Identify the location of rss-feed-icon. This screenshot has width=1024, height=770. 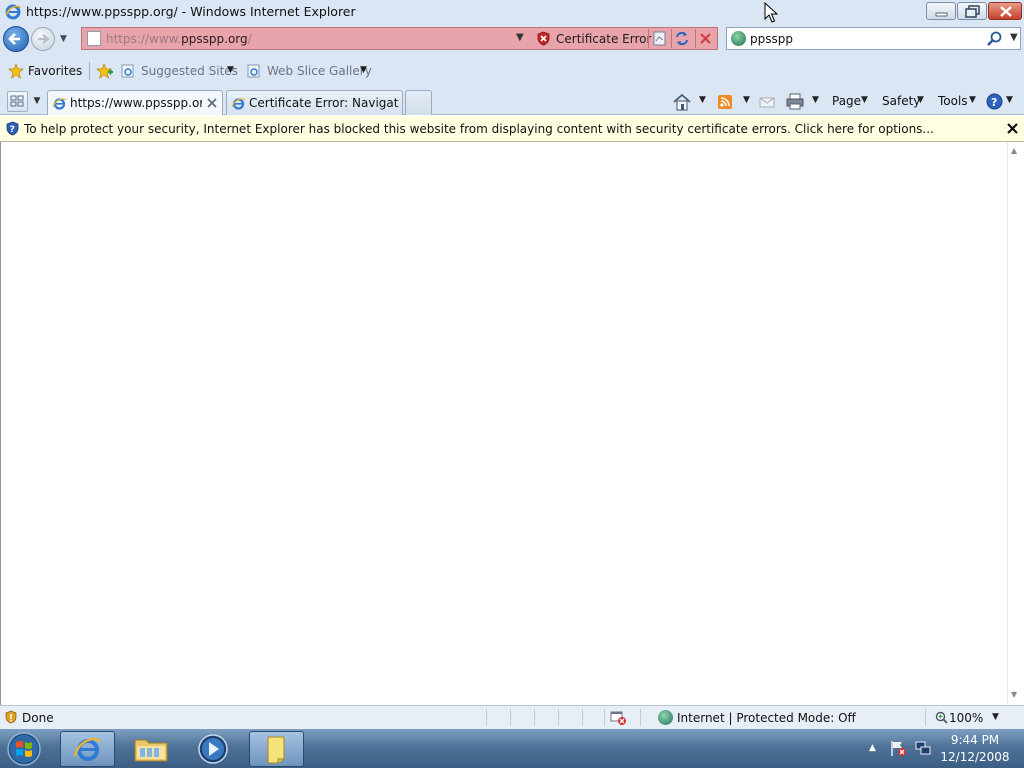
(725, 102).